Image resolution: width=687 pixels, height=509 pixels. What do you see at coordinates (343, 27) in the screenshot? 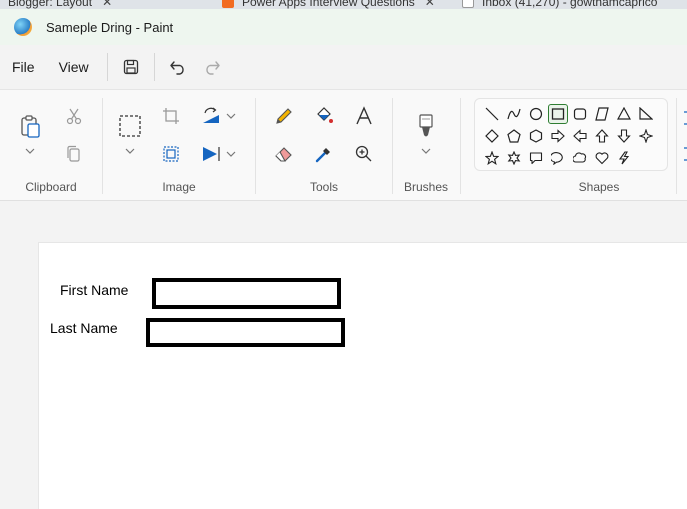
I see `title-bar: Sameple Dring - Paint` at bounding box center [343, 27].